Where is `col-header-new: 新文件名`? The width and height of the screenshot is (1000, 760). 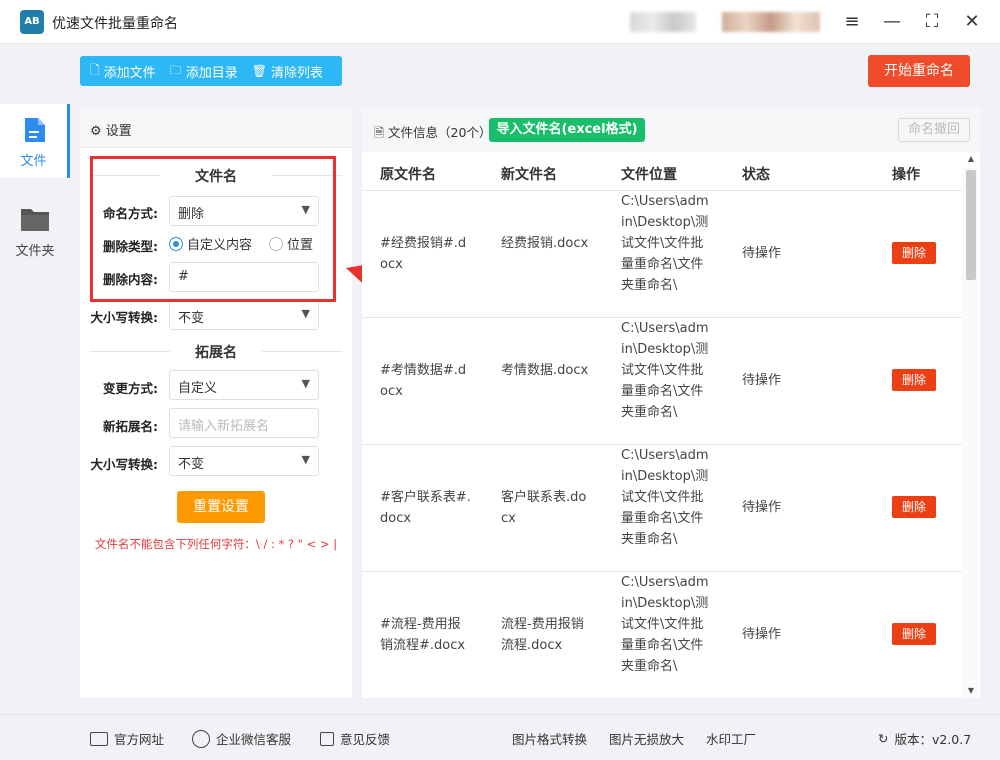
col-header-new: 新文件名 is located at coordinates (529, 174).